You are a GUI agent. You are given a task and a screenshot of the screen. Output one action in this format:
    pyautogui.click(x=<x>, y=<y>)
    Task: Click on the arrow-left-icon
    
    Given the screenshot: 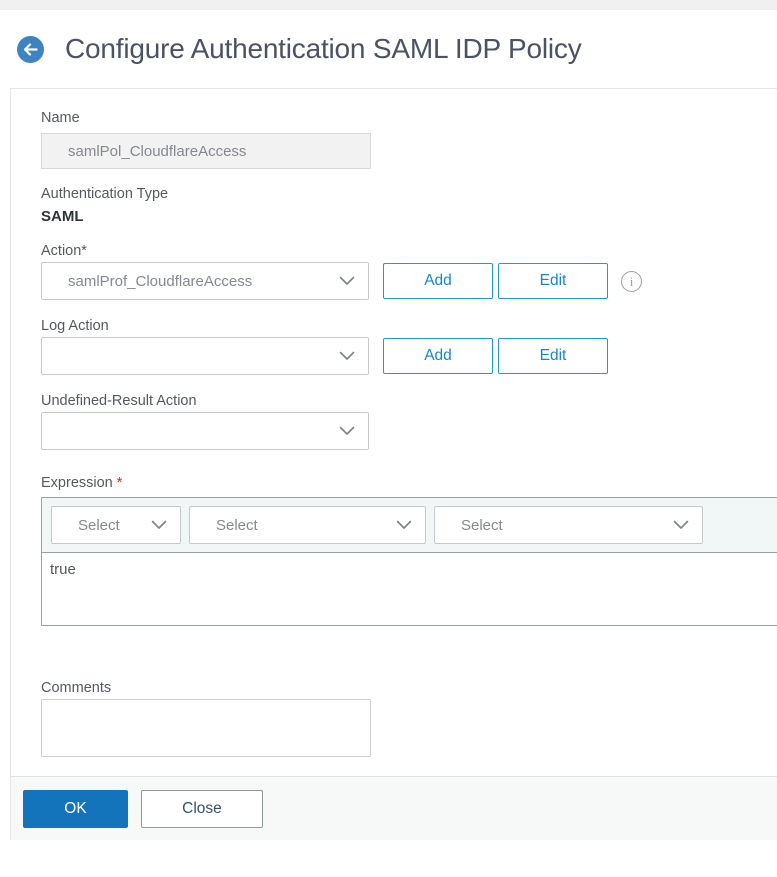 What is the action you would take?
    pyautogui.click(x=30, y=49)
    